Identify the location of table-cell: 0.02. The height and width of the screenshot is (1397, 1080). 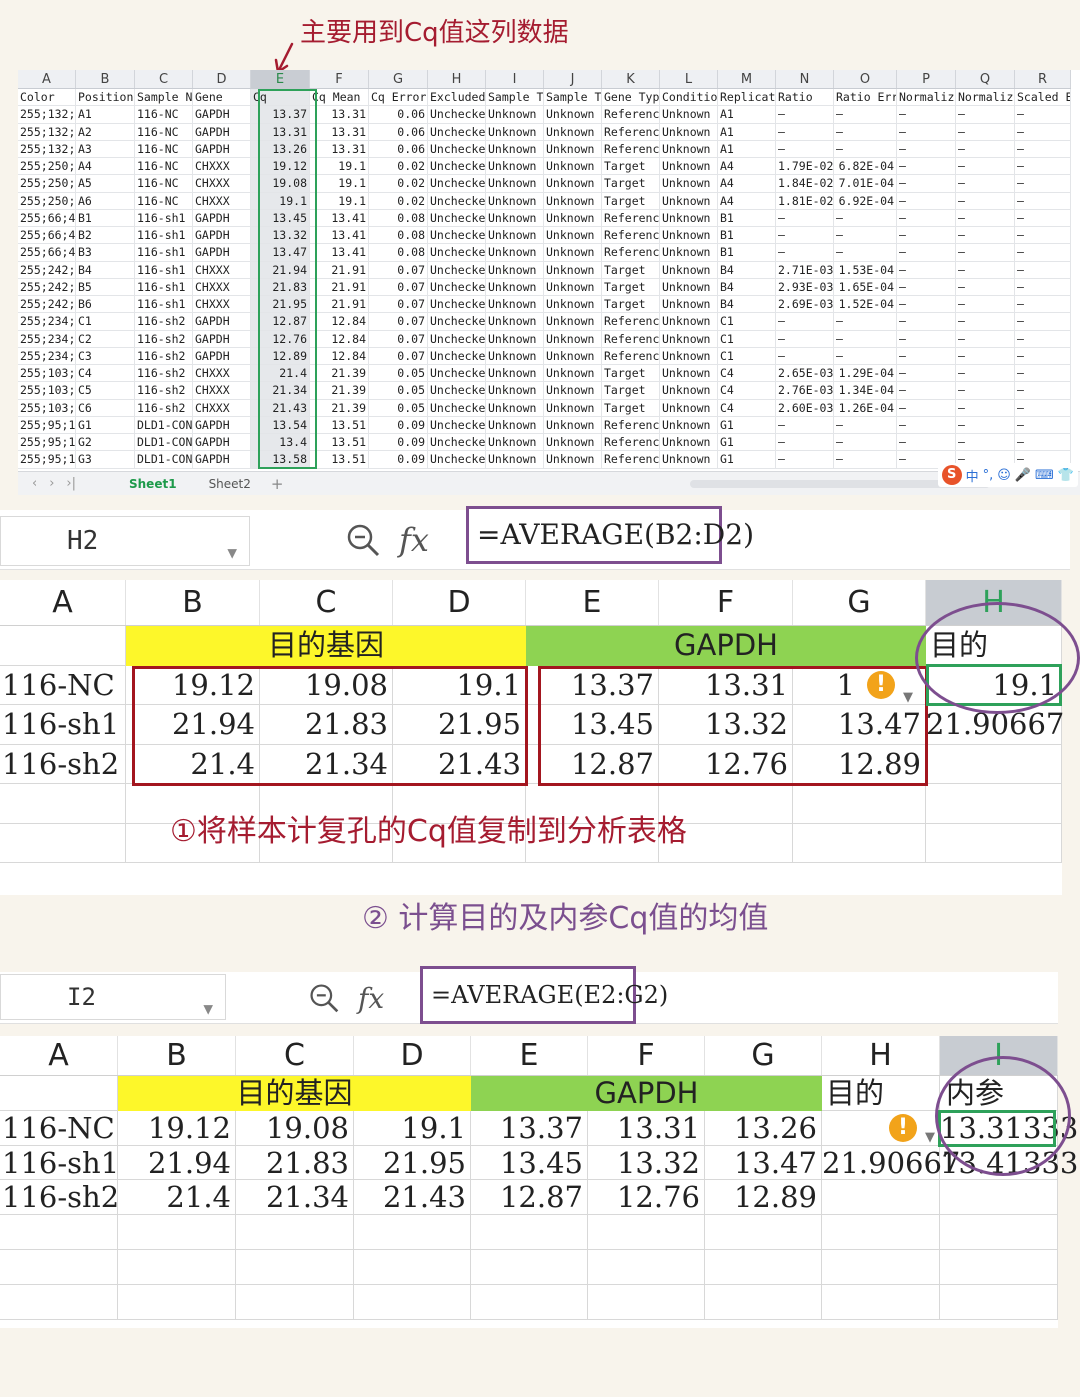
(398, 166).